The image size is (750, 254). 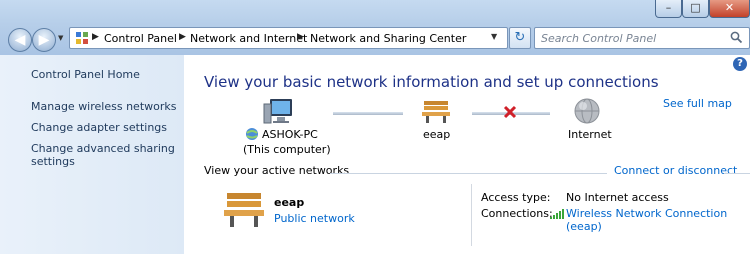 I want to click on recent-pages-dropdown: ▼, so click(x=60, y=38).